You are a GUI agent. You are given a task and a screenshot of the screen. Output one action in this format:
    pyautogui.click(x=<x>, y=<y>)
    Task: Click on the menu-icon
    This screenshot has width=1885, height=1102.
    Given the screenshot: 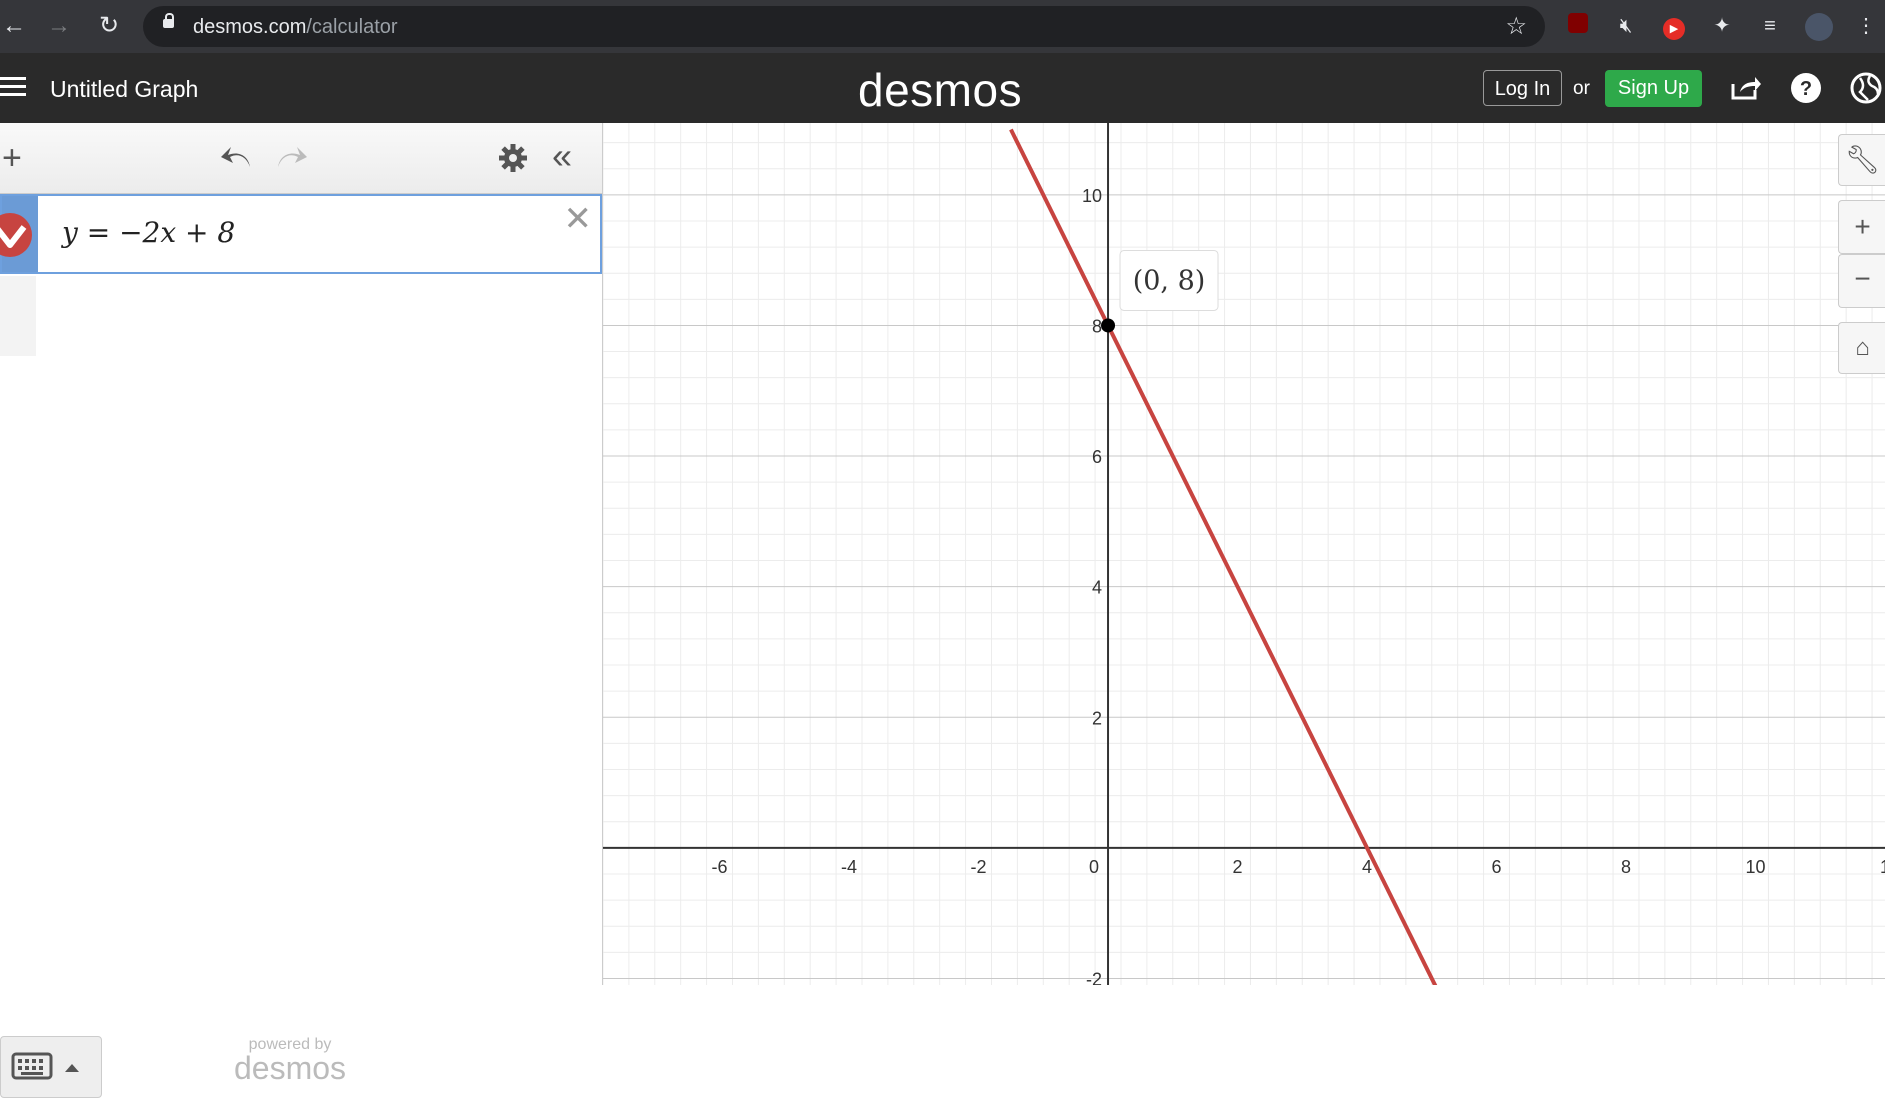 What is the action you would take?
    pyautogui.click(x=13, y=87)
    